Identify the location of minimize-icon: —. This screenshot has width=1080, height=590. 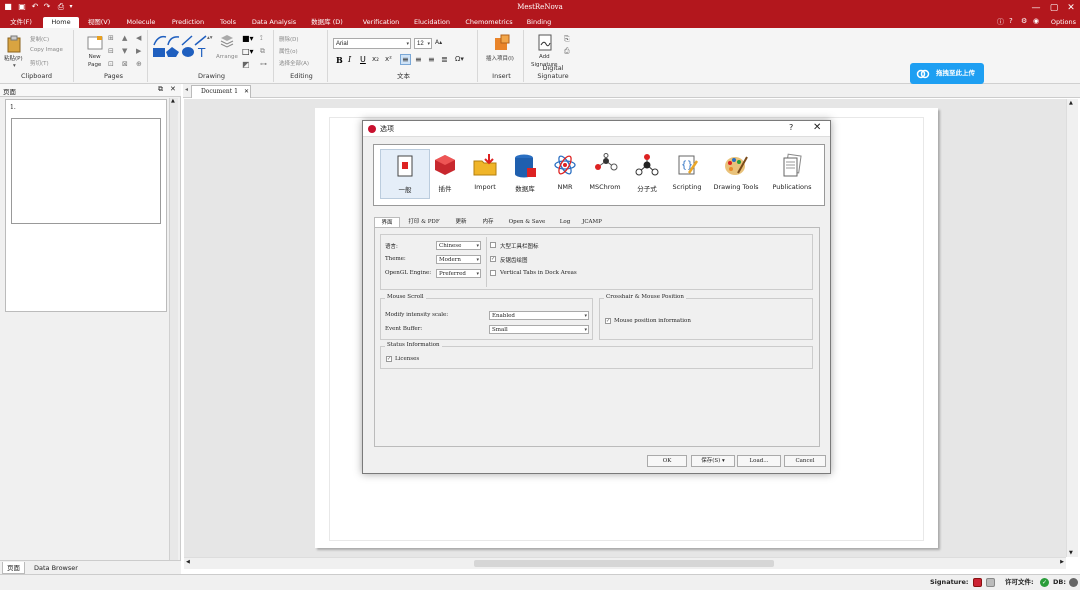
(1036, 8).